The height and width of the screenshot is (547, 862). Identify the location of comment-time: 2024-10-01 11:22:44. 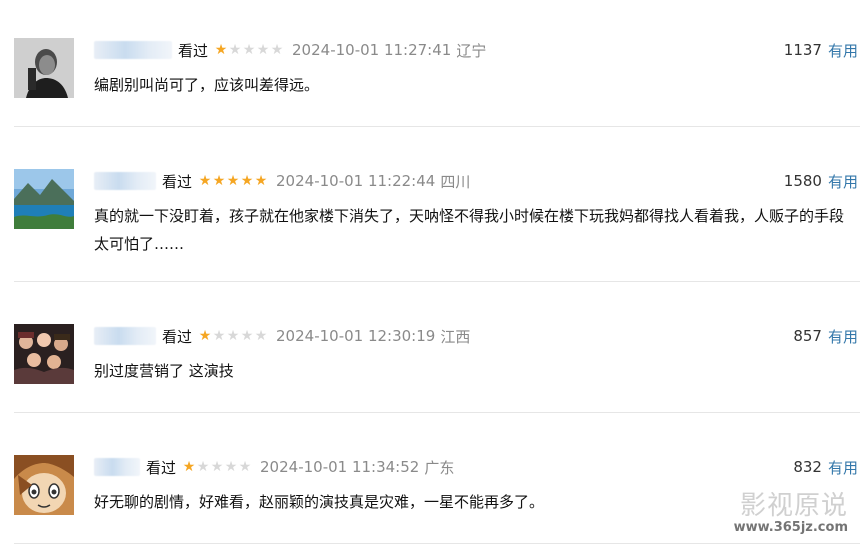
(356, 181).